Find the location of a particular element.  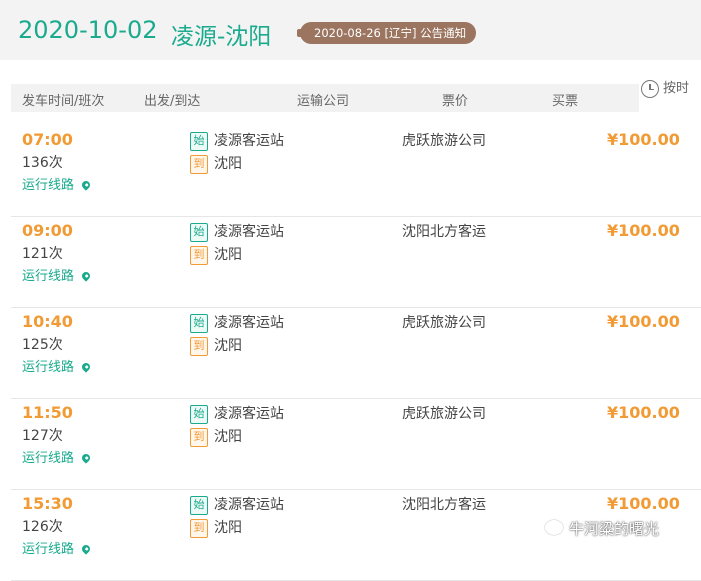

watermark: 牛河粱的曙光 is located at coordinates (602, 528).